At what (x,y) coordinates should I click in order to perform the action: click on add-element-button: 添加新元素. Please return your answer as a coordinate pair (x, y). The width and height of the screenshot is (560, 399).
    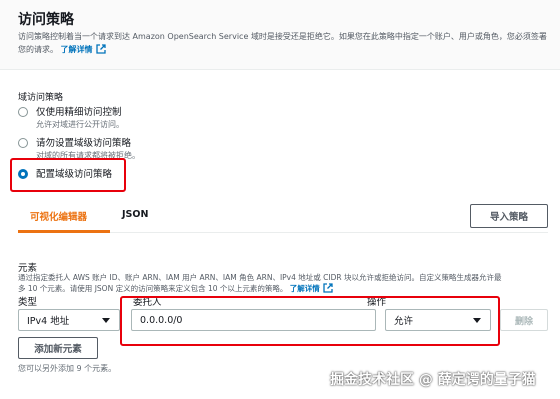
    Looking at the image, I should click on (58, 348).